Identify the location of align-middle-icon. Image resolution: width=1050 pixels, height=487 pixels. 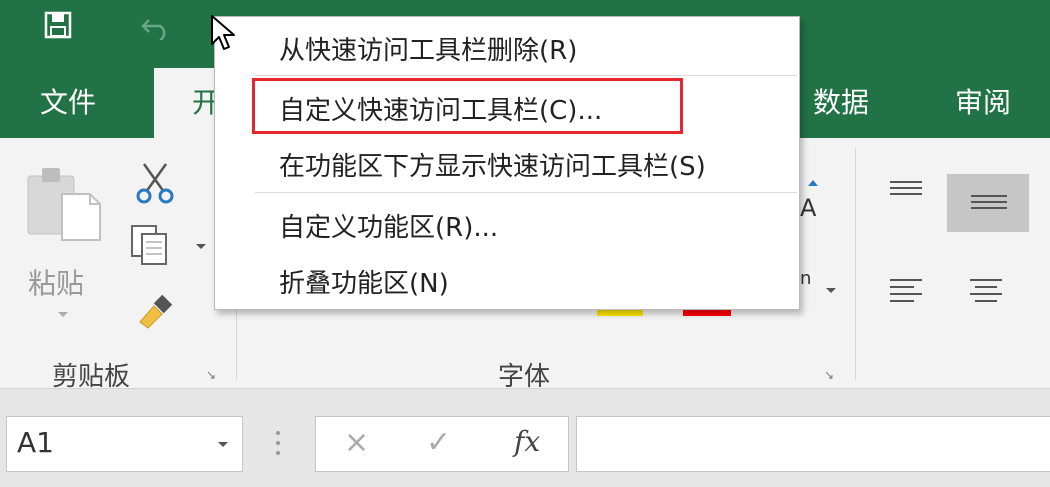
(989, 202).